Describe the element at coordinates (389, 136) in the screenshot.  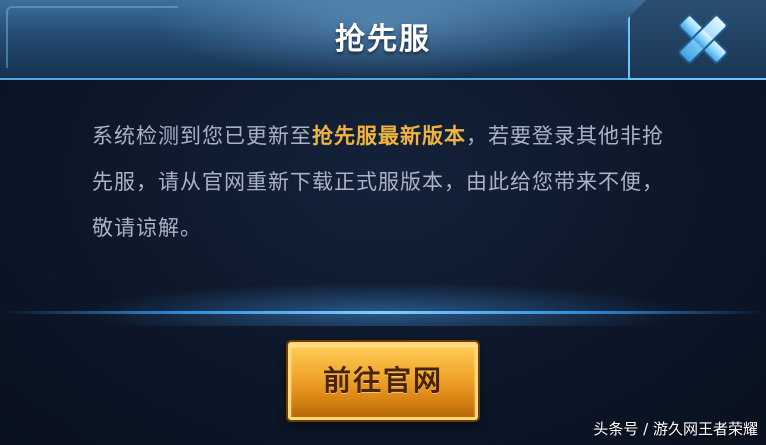
I see `message-highlight: 抢先服最新版本` at that location.